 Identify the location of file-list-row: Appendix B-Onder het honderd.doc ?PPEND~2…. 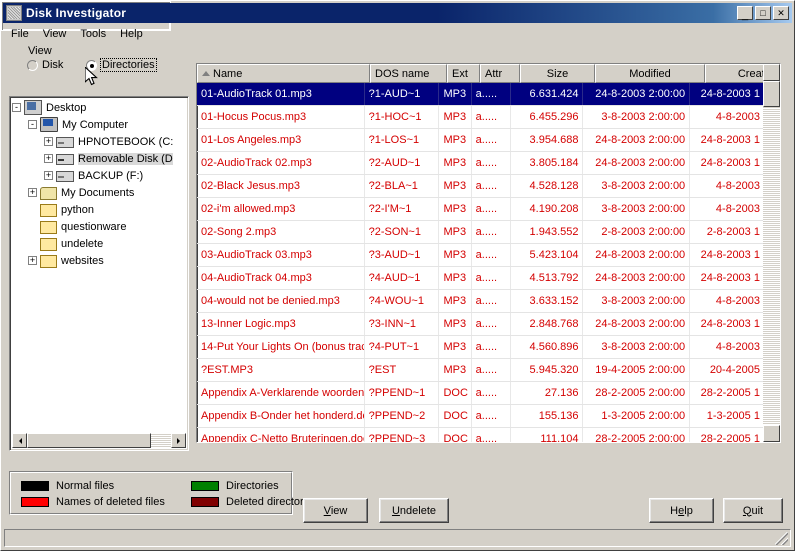
(481, 416).